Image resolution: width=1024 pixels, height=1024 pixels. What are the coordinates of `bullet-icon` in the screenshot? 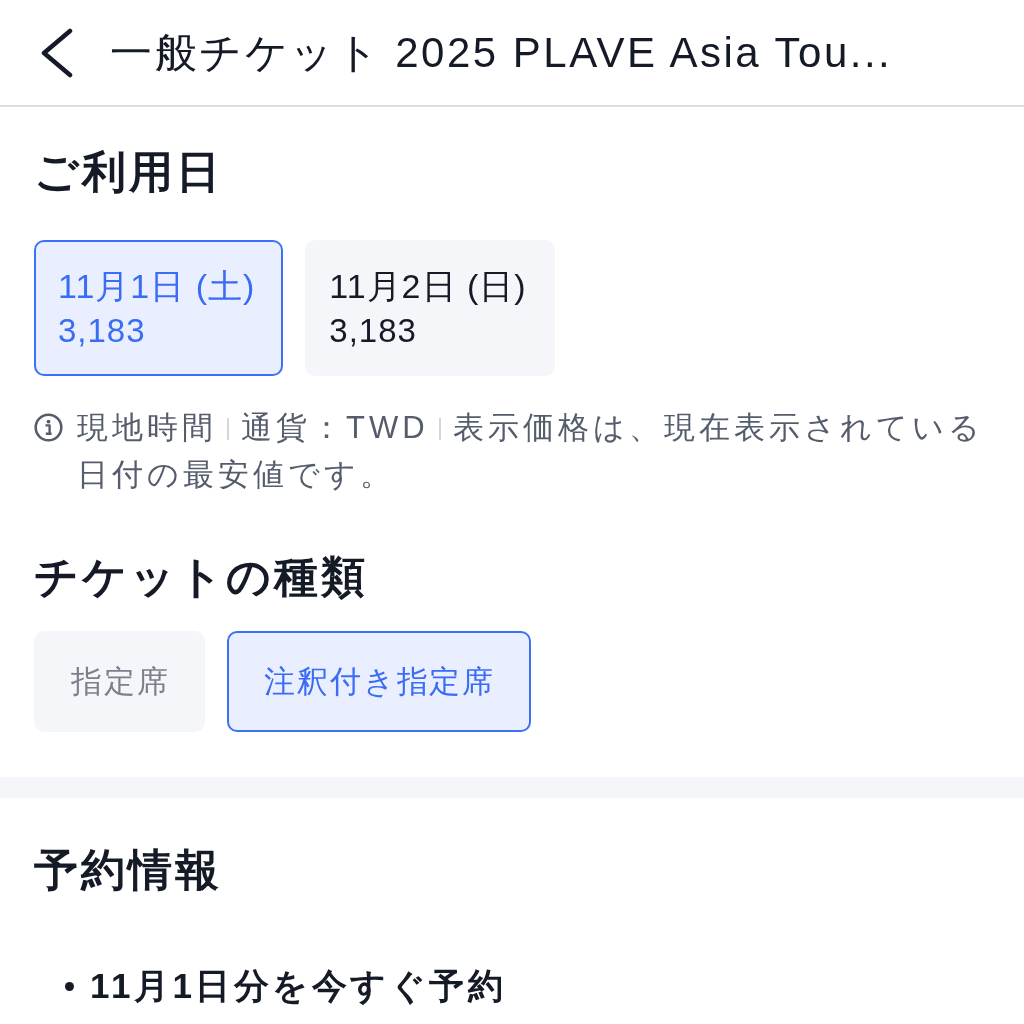 It's located at (69, 986).